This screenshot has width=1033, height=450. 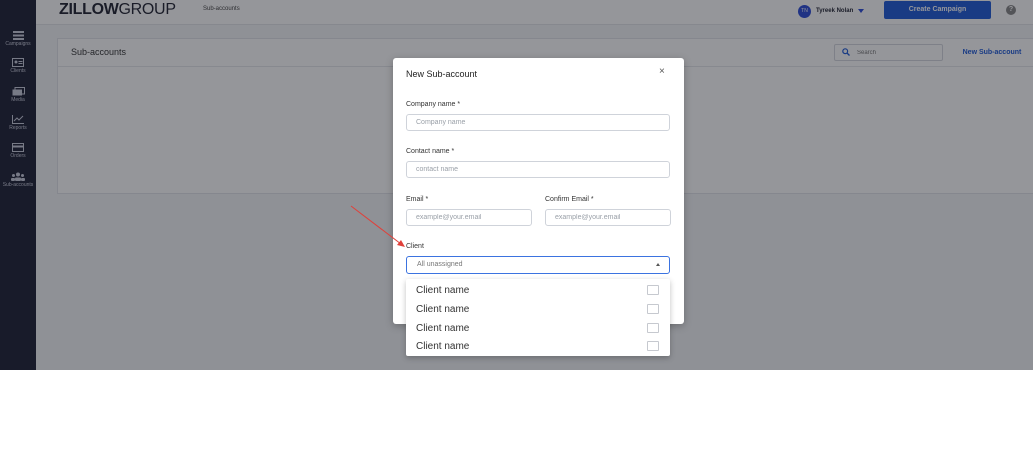 I want to click on close-icon: ×, so click(x=662, y=72).